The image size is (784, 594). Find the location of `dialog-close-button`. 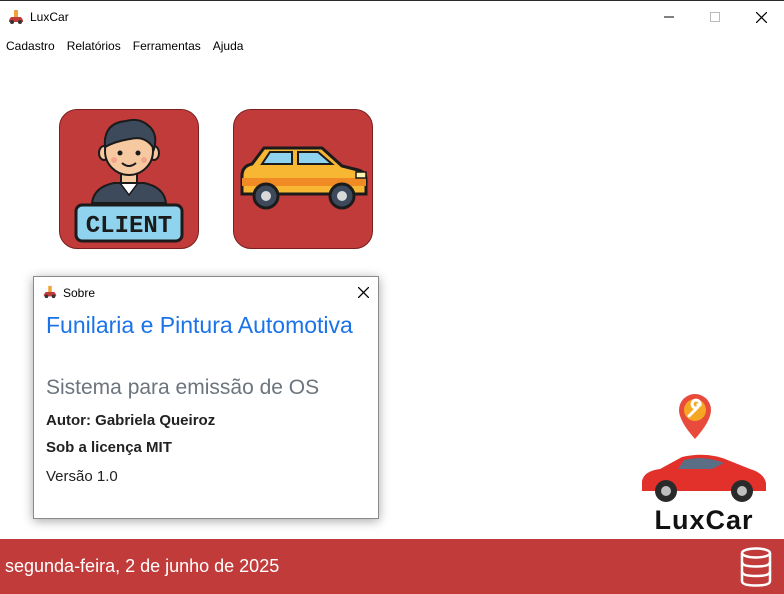

dialog-close-button is located at coordinates (363, 292).